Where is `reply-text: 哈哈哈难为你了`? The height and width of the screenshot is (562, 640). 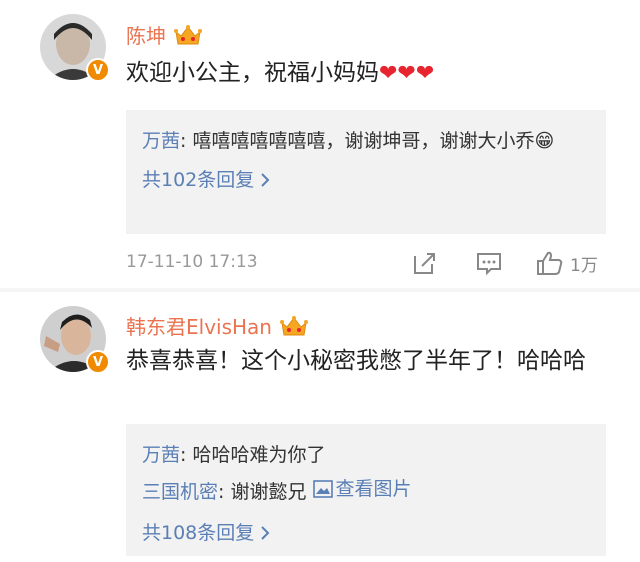 reply-text: 哈哈哈难为你了 is located at coordinates (259, 455).